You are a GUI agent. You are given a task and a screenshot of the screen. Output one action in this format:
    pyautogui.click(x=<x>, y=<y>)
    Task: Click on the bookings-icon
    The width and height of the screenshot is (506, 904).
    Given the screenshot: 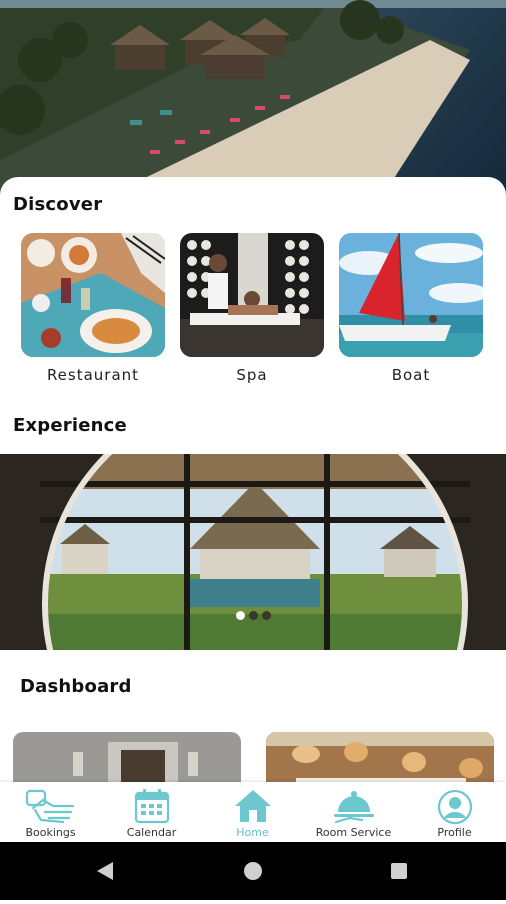 What is the action you would take?
    pyautogui.click(x=49, y=806)
    